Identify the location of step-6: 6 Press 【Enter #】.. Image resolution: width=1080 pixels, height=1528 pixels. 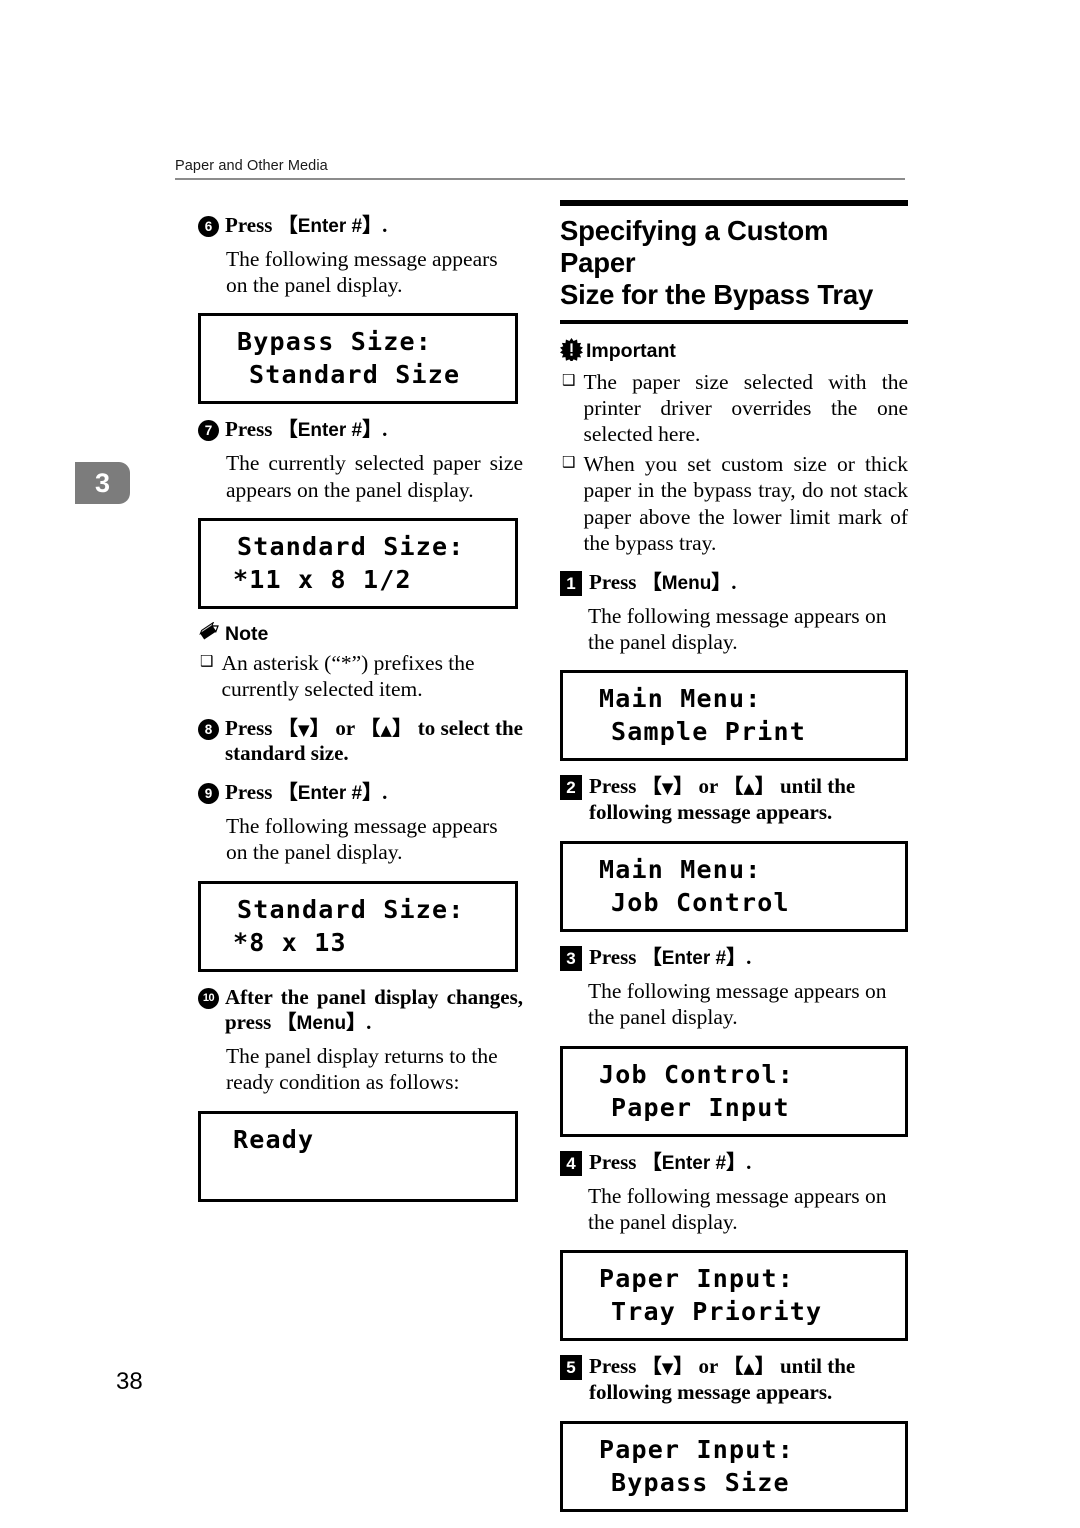
(360, 226).